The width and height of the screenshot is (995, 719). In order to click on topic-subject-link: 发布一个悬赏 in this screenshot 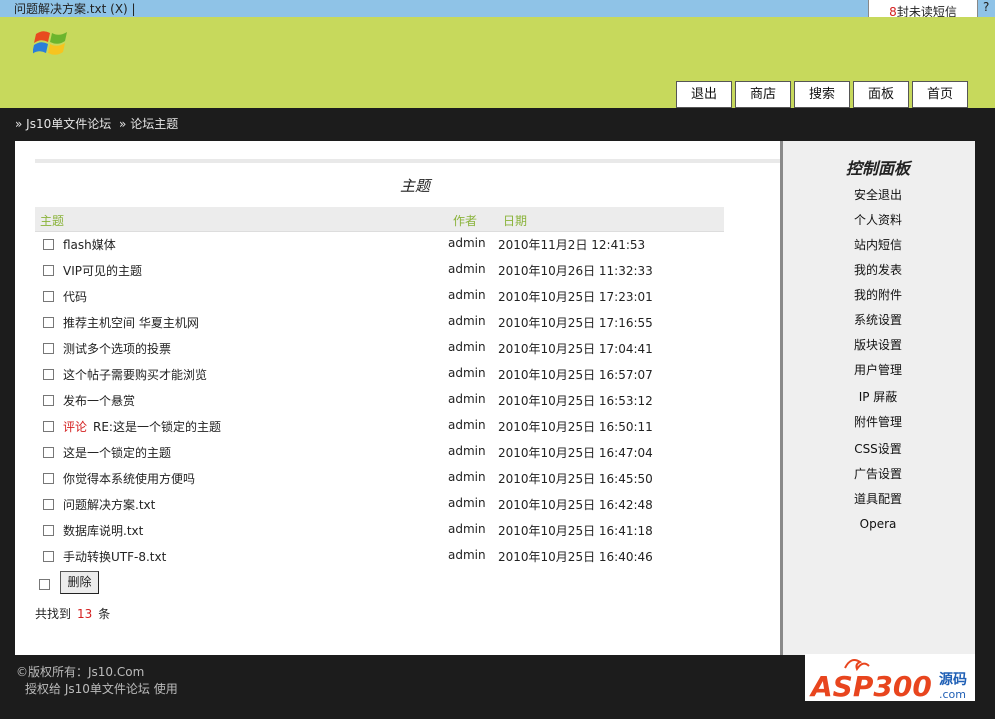, I will do `click(99, 400)`.